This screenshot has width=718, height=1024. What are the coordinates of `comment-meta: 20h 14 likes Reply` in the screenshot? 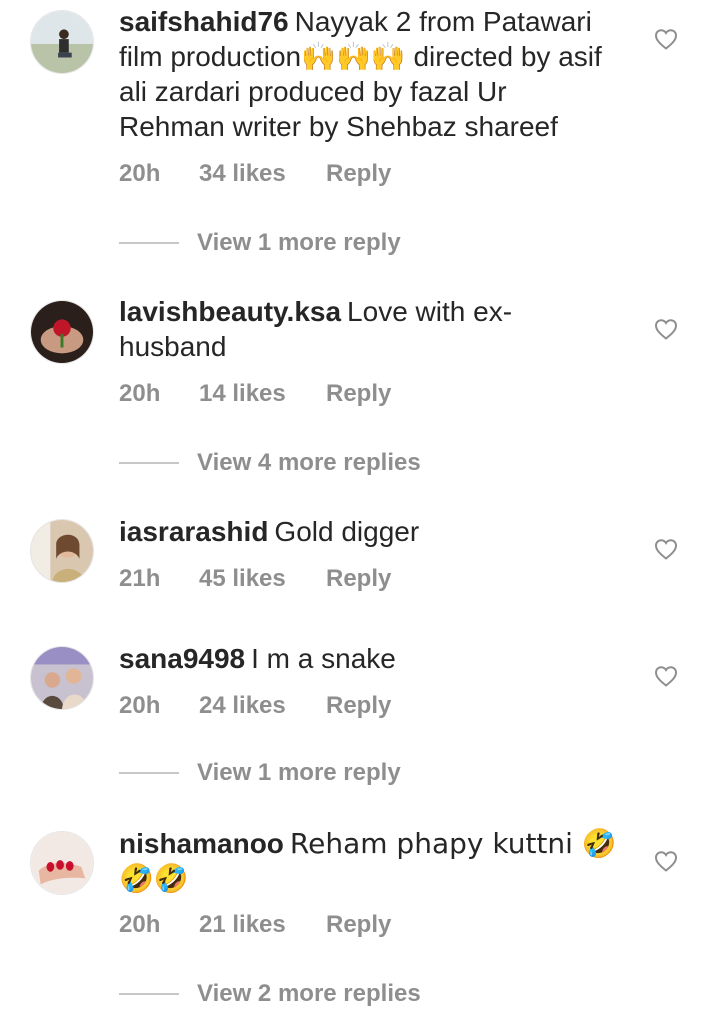 It's located at (255, 394).